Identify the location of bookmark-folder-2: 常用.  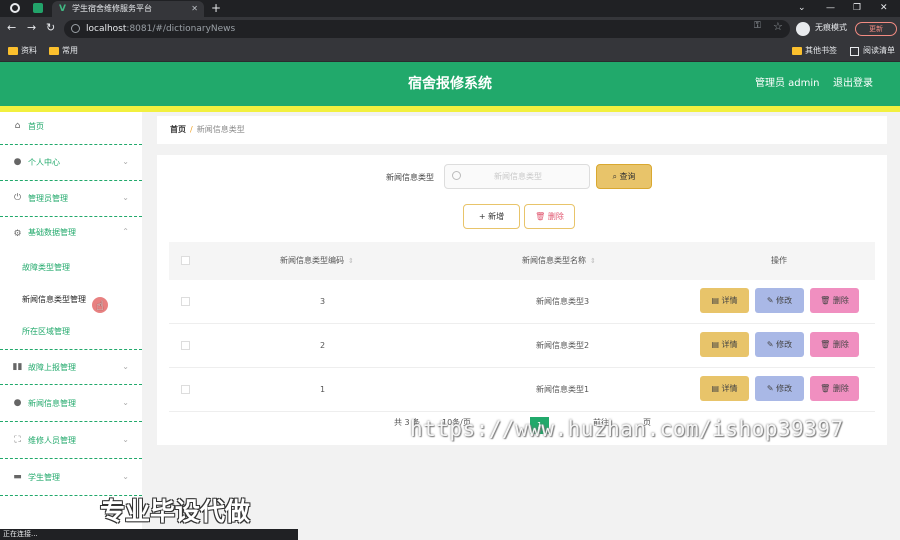
(63, 51).